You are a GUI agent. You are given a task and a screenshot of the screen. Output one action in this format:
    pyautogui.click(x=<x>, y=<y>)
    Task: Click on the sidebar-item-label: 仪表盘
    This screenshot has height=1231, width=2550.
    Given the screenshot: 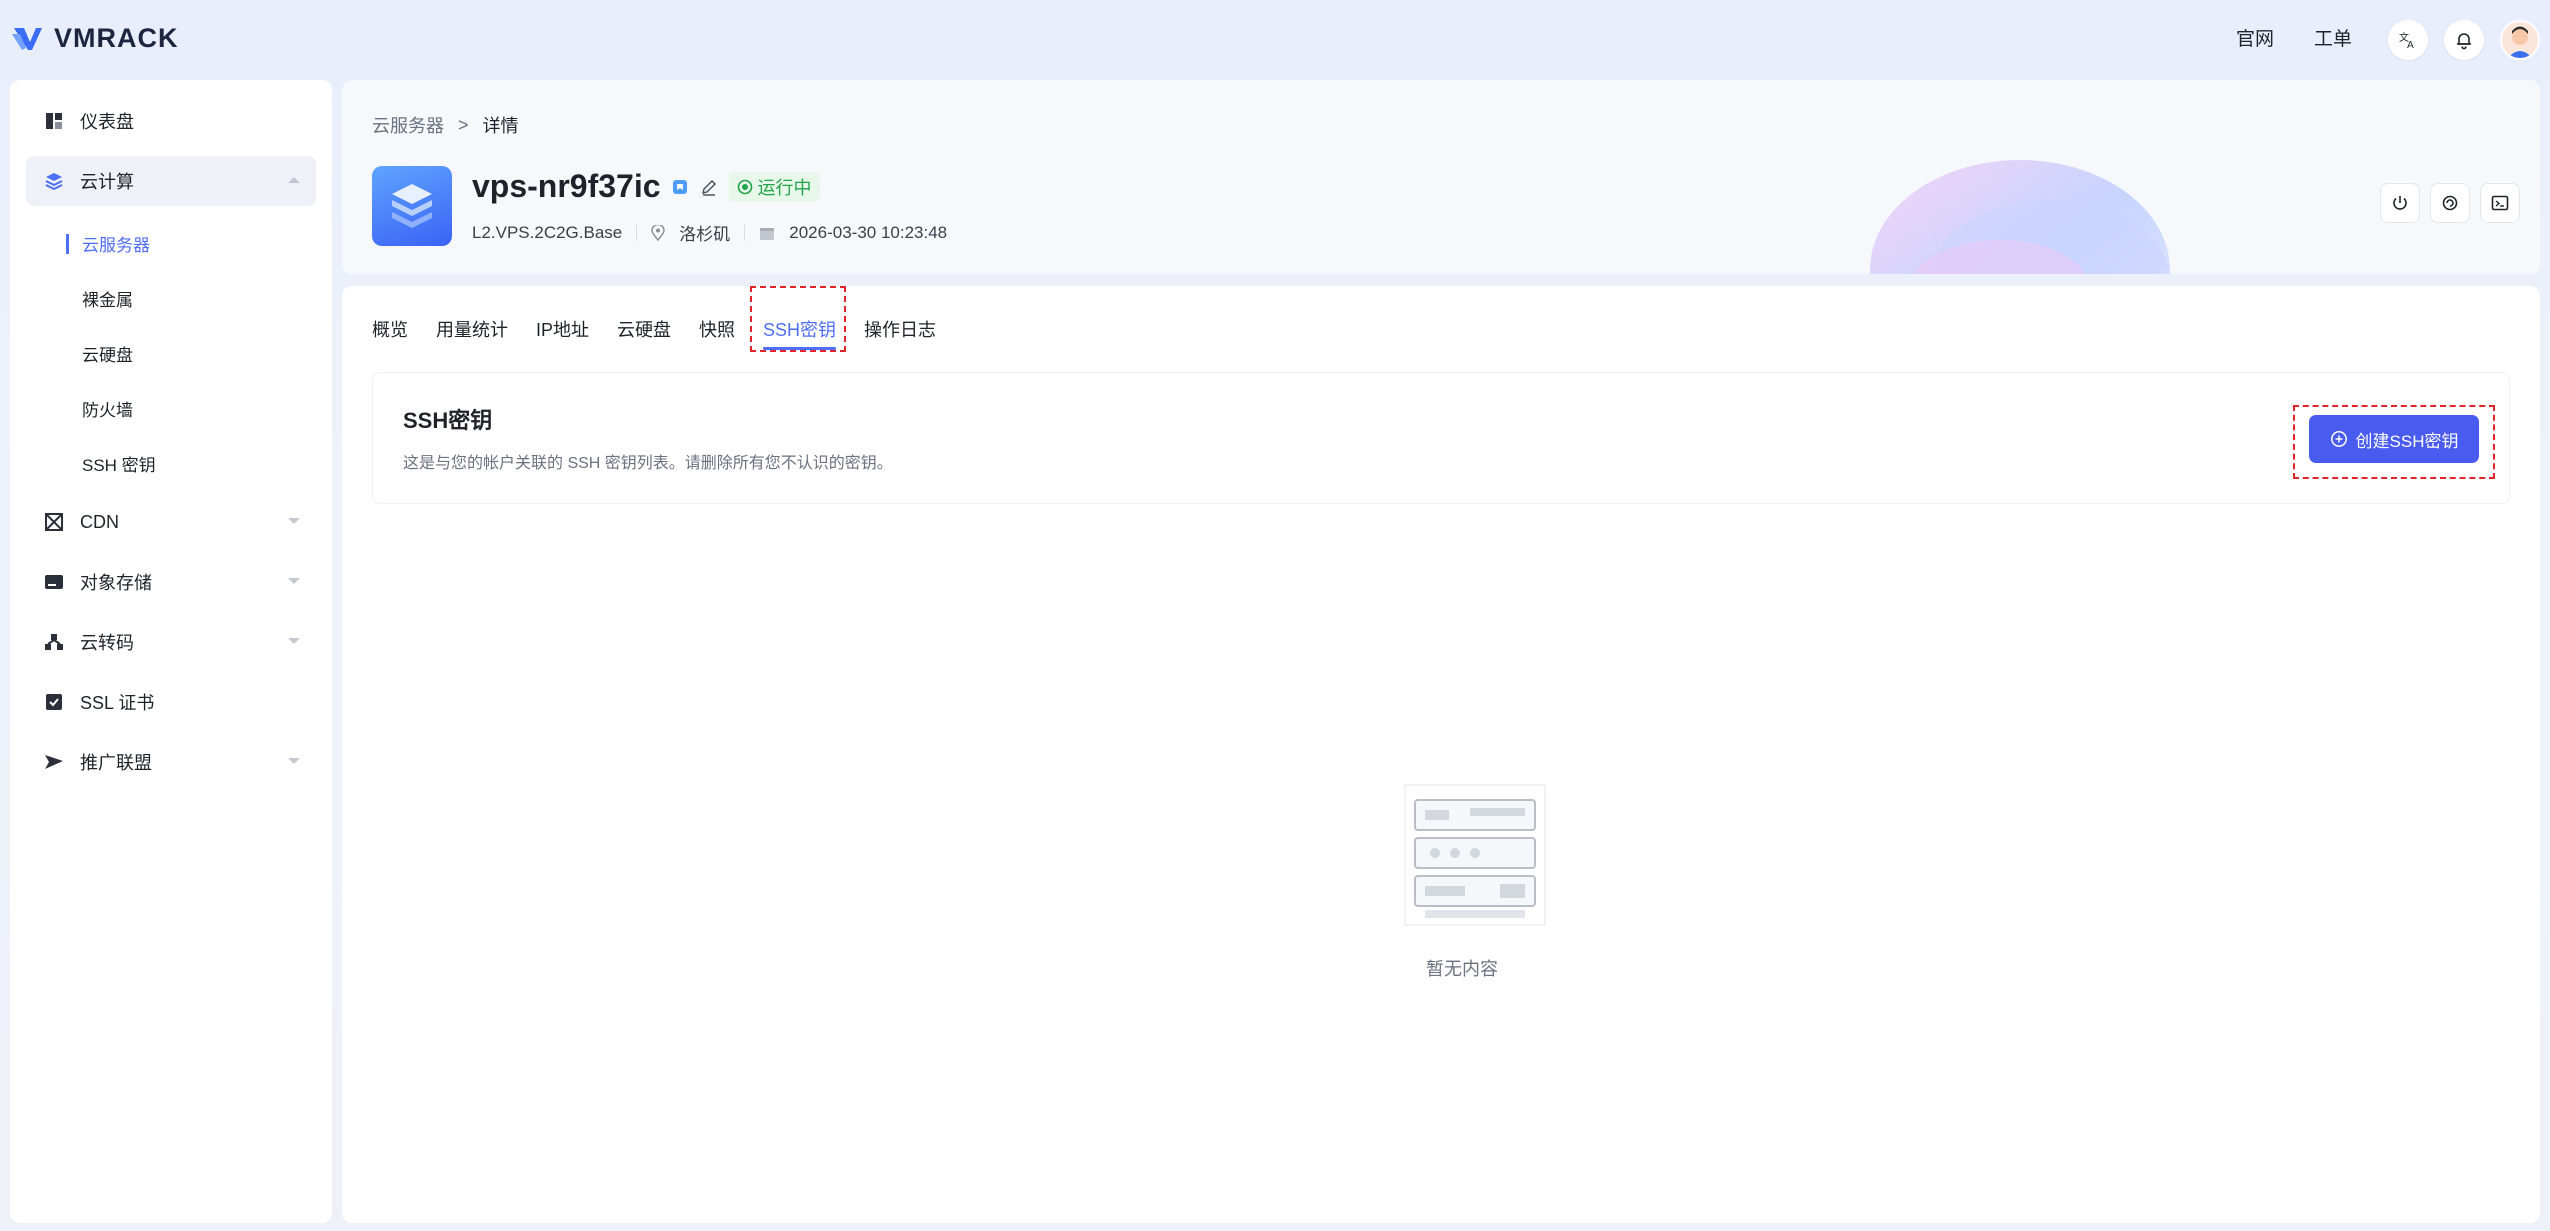 What is the action you would take?
    pyautogui.click(x=107, y=122)
    